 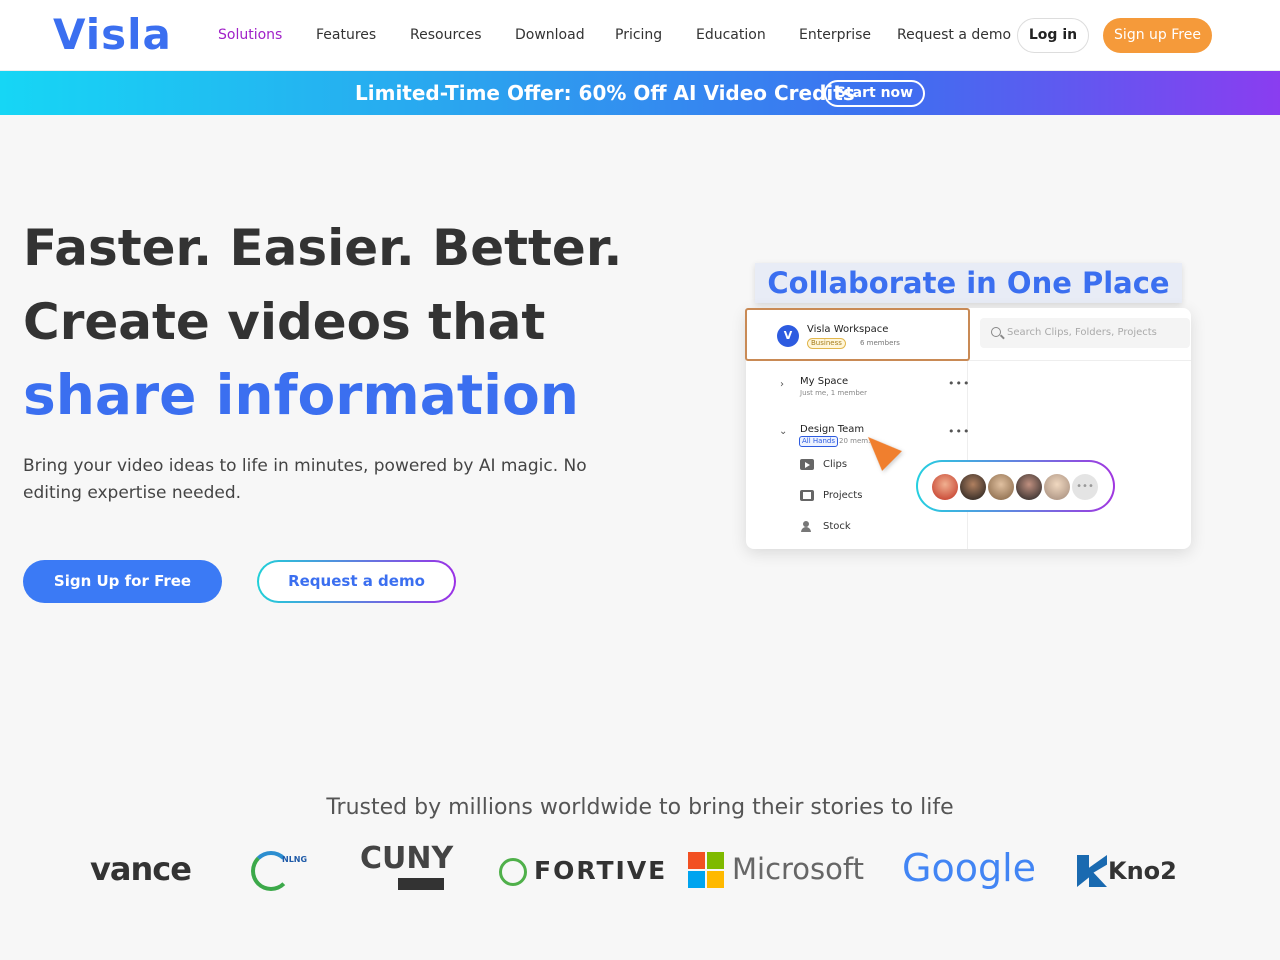 I want to click on sub-item-projects: Projects, so click(x=842, y=495).